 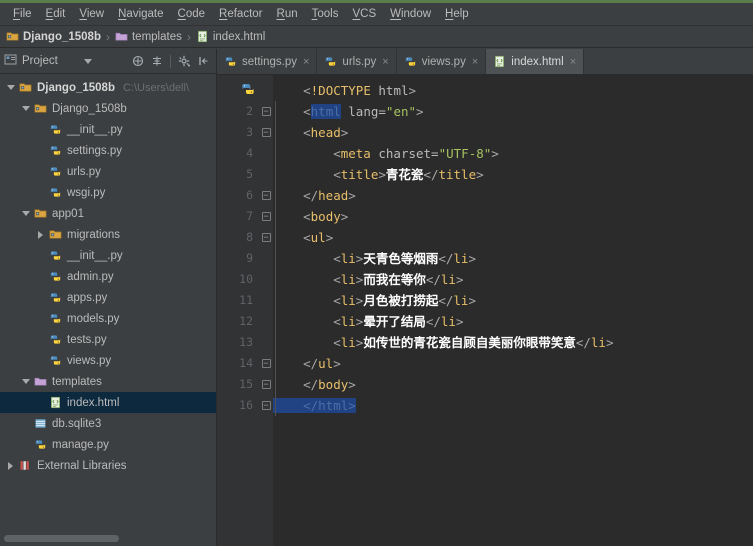 What do you see at coordinates (156, 61) in the screenshot?
I see `expand-all-button` at bounding box center [156, 61].